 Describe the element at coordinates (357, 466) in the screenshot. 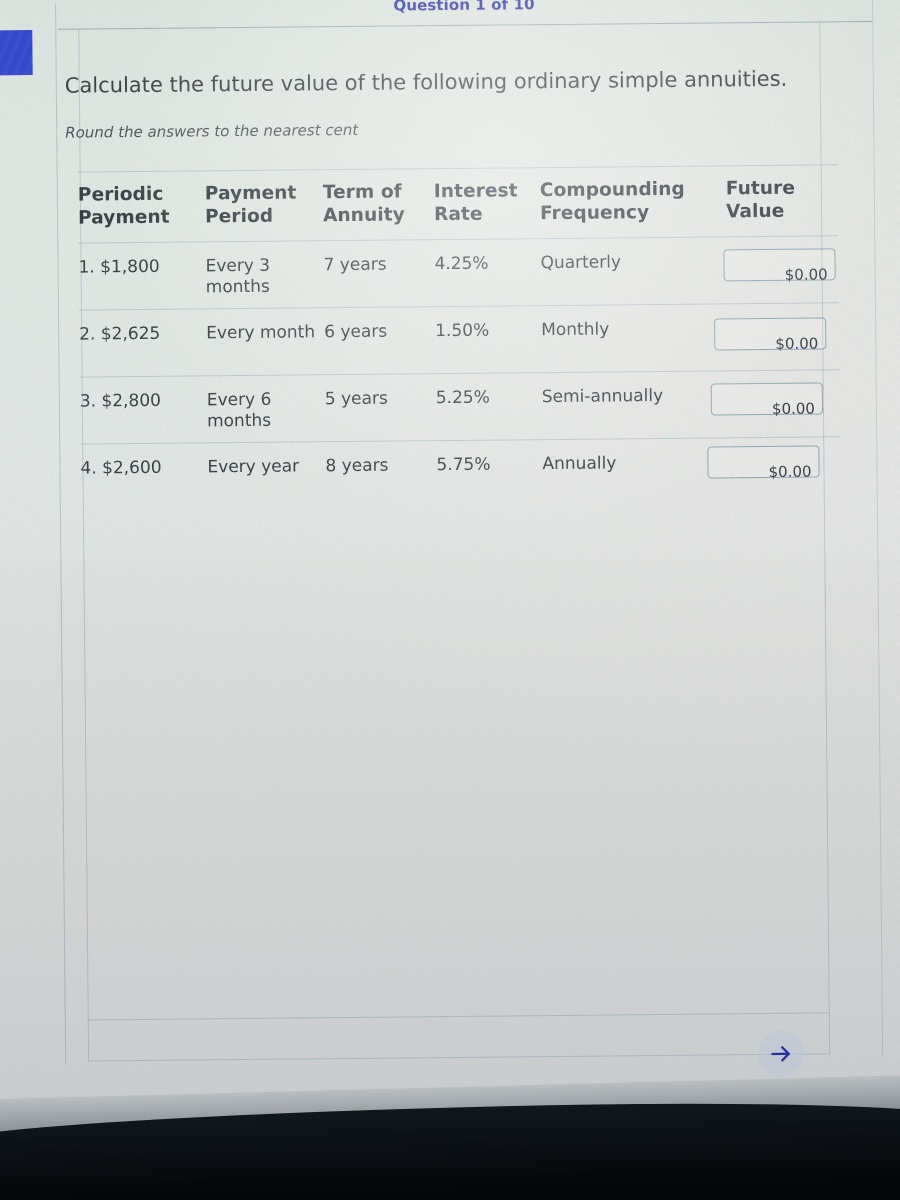

I see `cell-term-of-annuity: 8 years` at that location.